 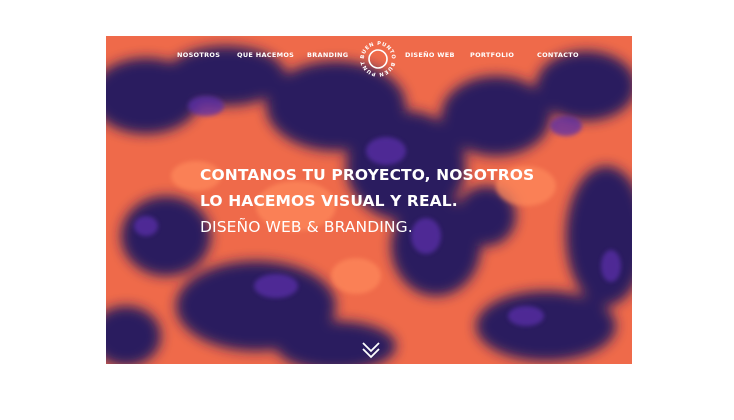 I want to click on nav-item-contacto: CONTACTO, so click(x=558, y=55).